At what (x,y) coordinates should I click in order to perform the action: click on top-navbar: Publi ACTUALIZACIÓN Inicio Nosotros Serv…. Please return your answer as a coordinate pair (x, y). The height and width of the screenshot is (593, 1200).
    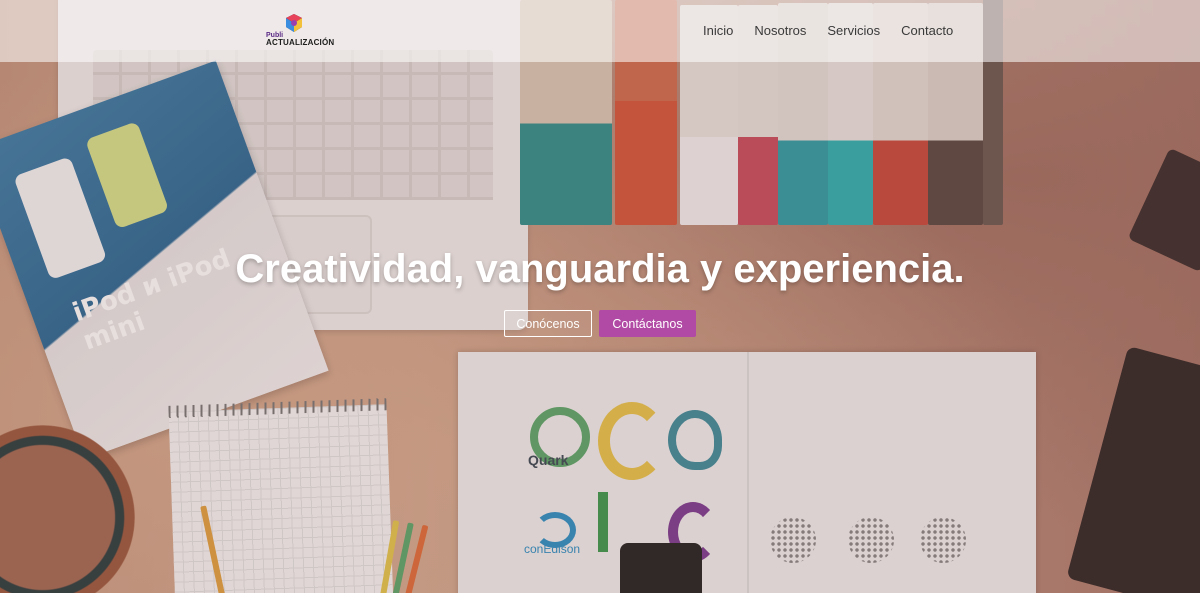
    Looking at the image, I should click on (600, 31).